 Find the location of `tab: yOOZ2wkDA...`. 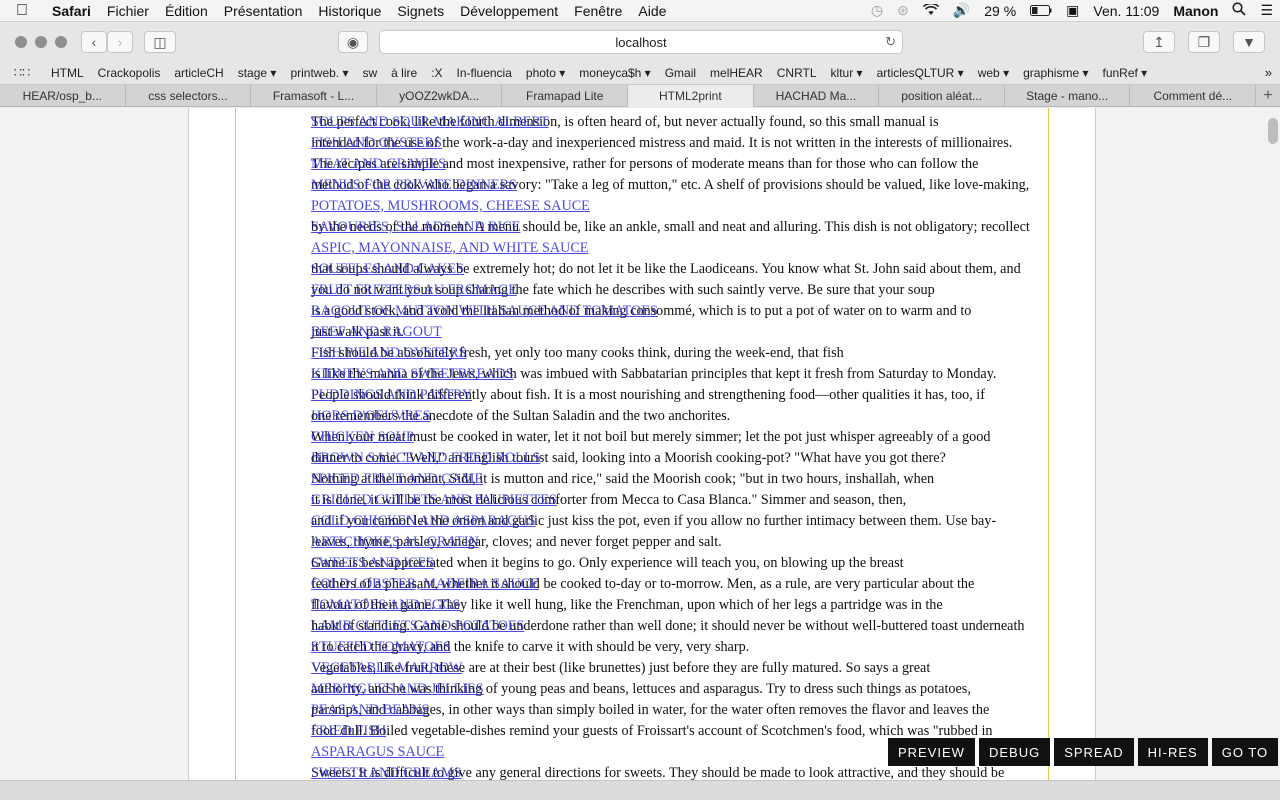

tab: yOOZ2wkDA... is located at coordinates (440, 96).